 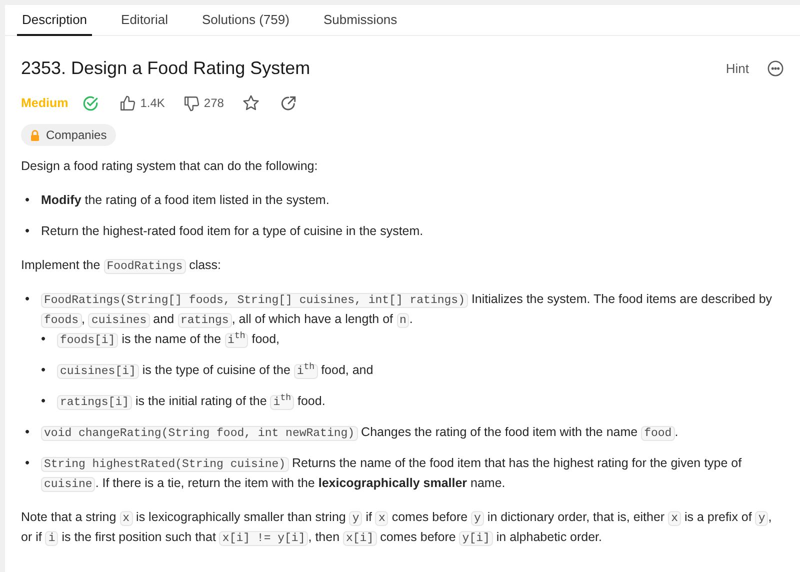 What do you see at coordinates (144, 20) in the screenshot?
I see `tab: Editorial` at bounding box center [144, 20].